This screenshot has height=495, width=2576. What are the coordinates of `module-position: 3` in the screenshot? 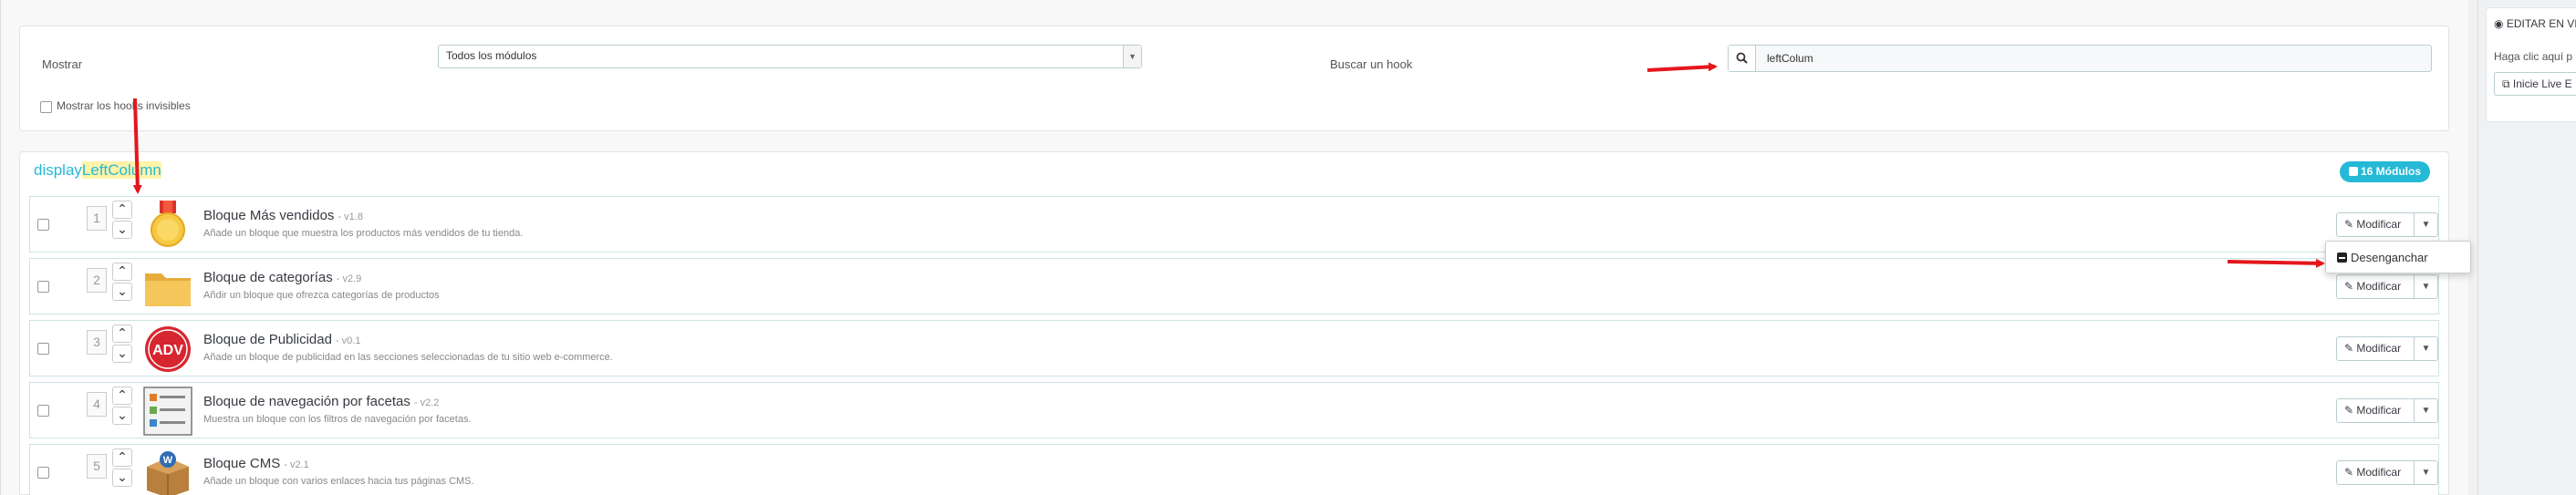 It's located at (97, 342).